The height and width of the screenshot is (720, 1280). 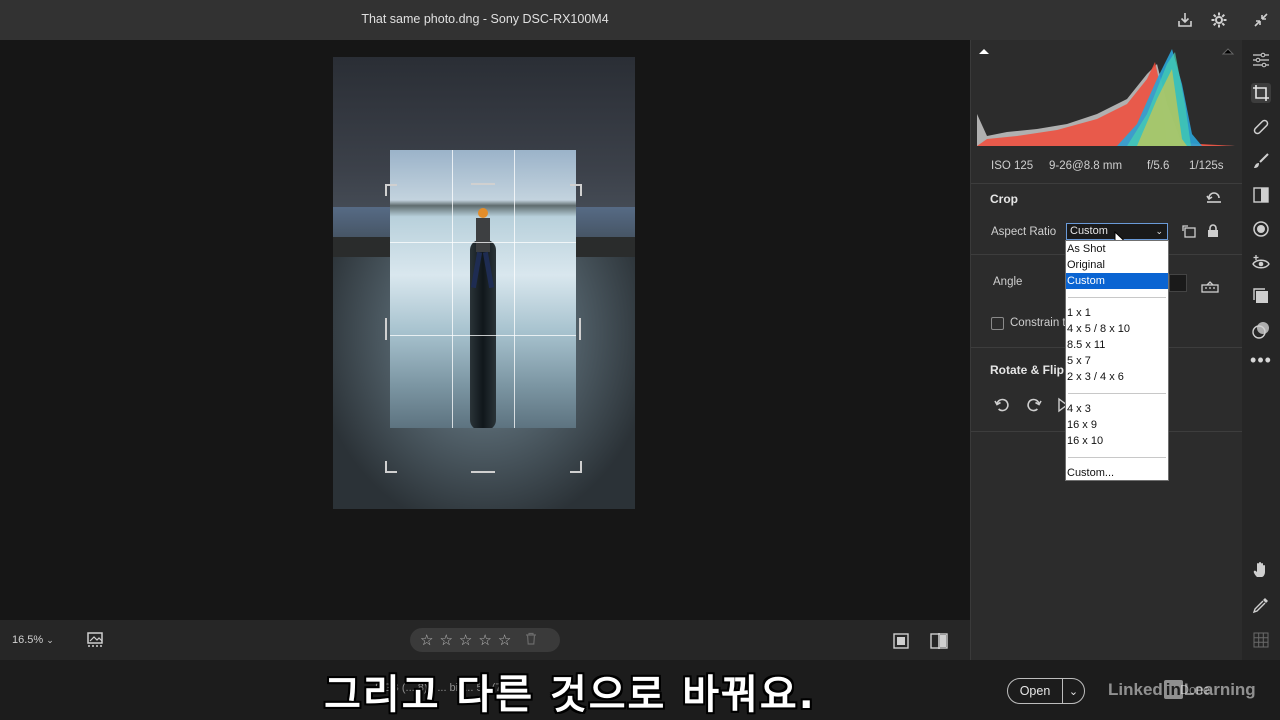 I want to click on tool-strip: •••, so click(x=1261, y=350).